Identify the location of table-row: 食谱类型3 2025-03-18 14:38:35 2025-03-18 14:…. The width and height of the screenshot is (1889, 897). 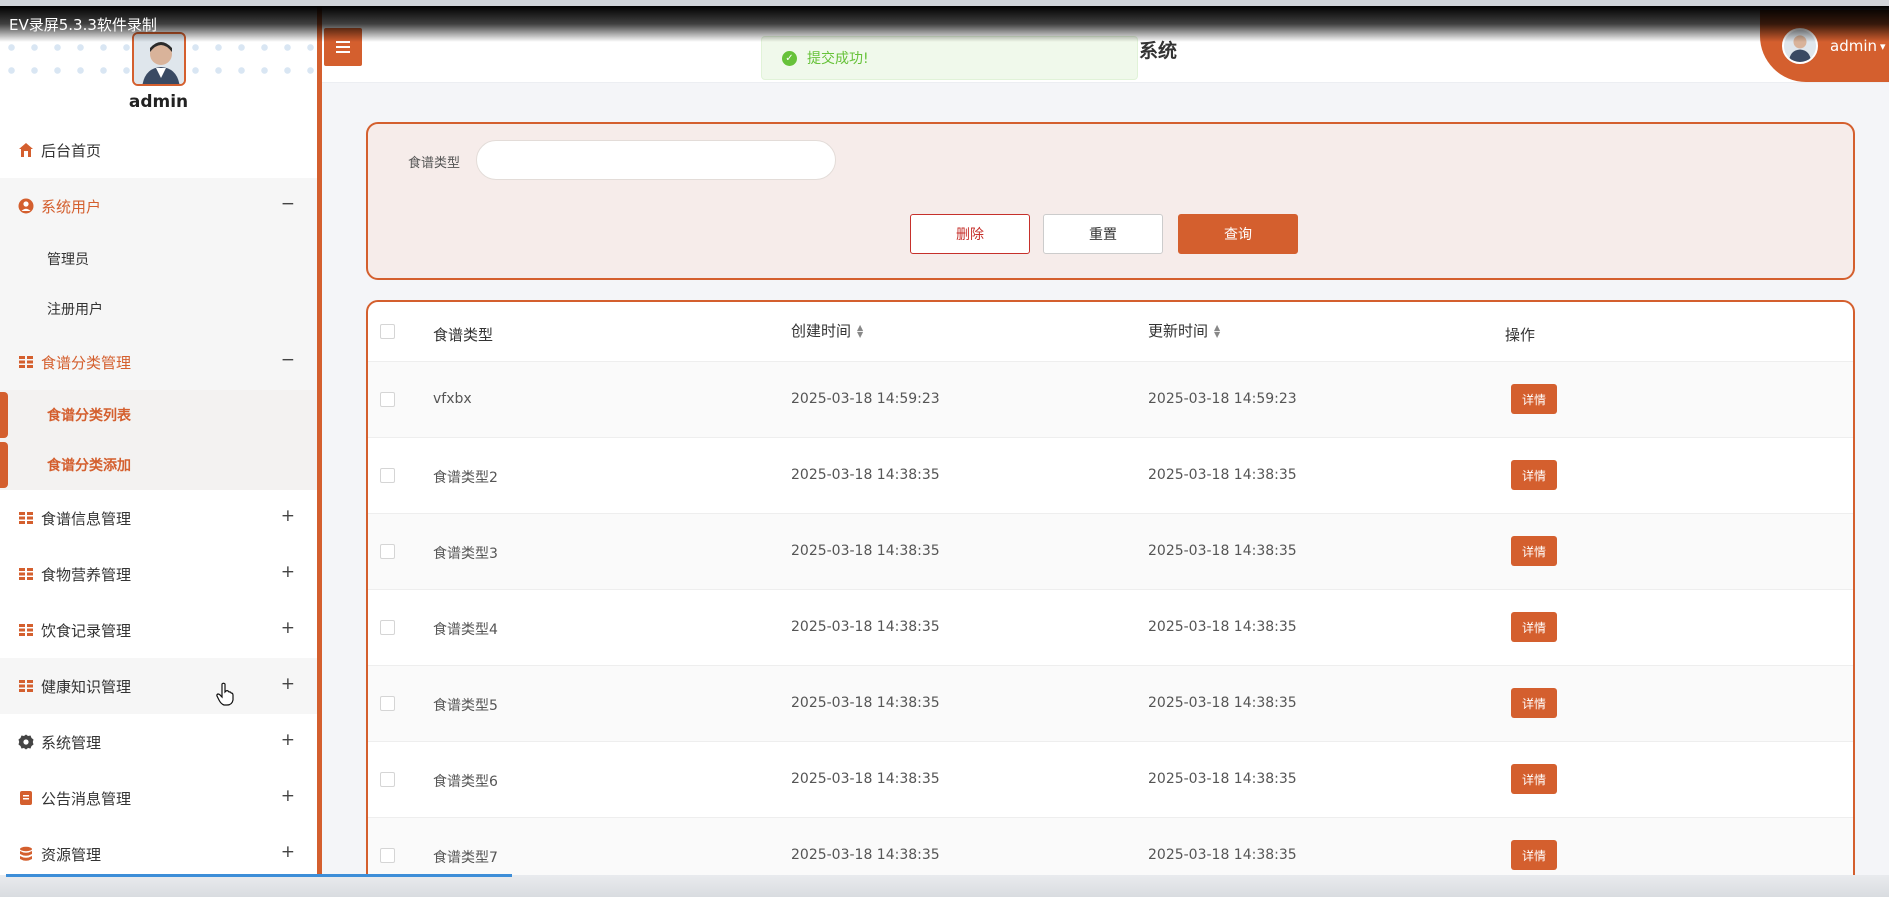
(1110, 552).